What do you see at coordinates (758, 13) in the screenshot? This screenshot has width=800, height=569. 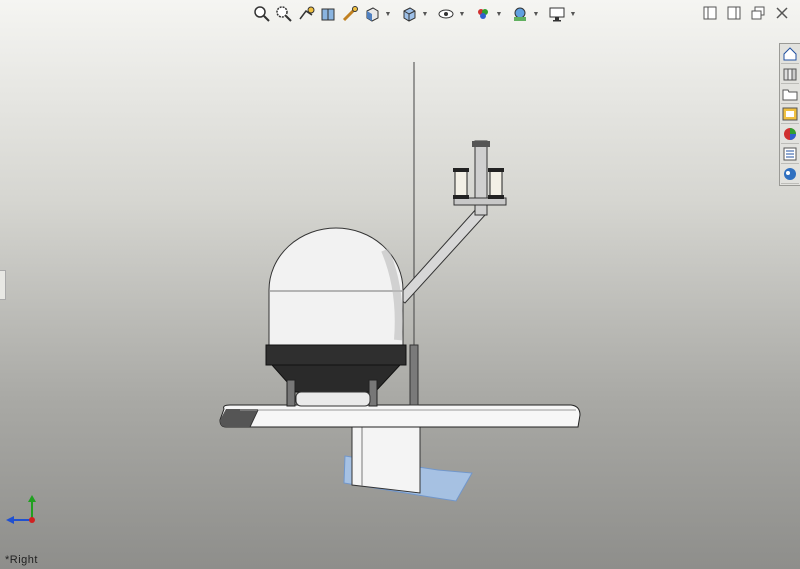 I see `restore-window-icon` at bounding box center [758, 13].